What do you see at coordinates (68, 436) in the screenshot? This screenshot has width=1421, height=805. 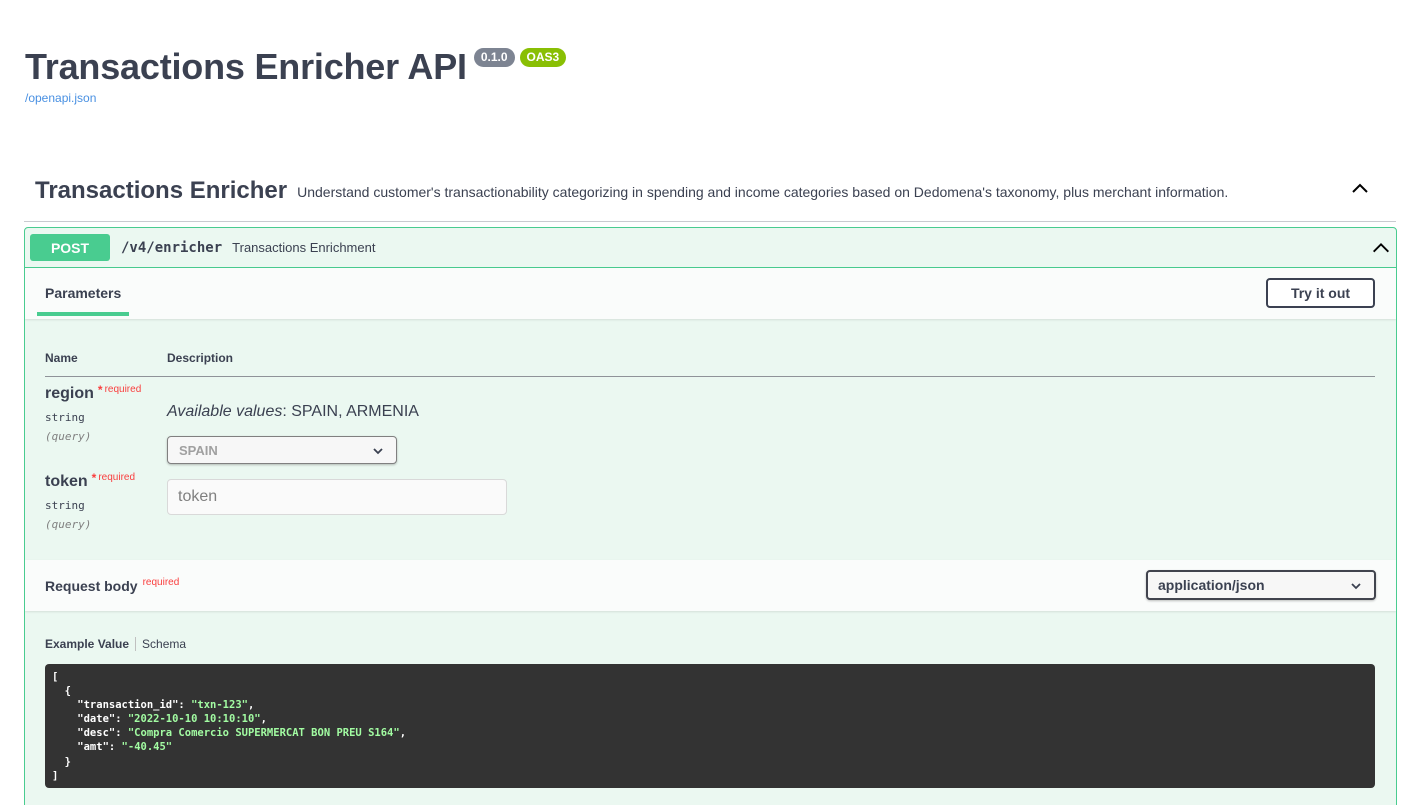 I see `param-region-location: (query)` at bounding box center [68, 436].